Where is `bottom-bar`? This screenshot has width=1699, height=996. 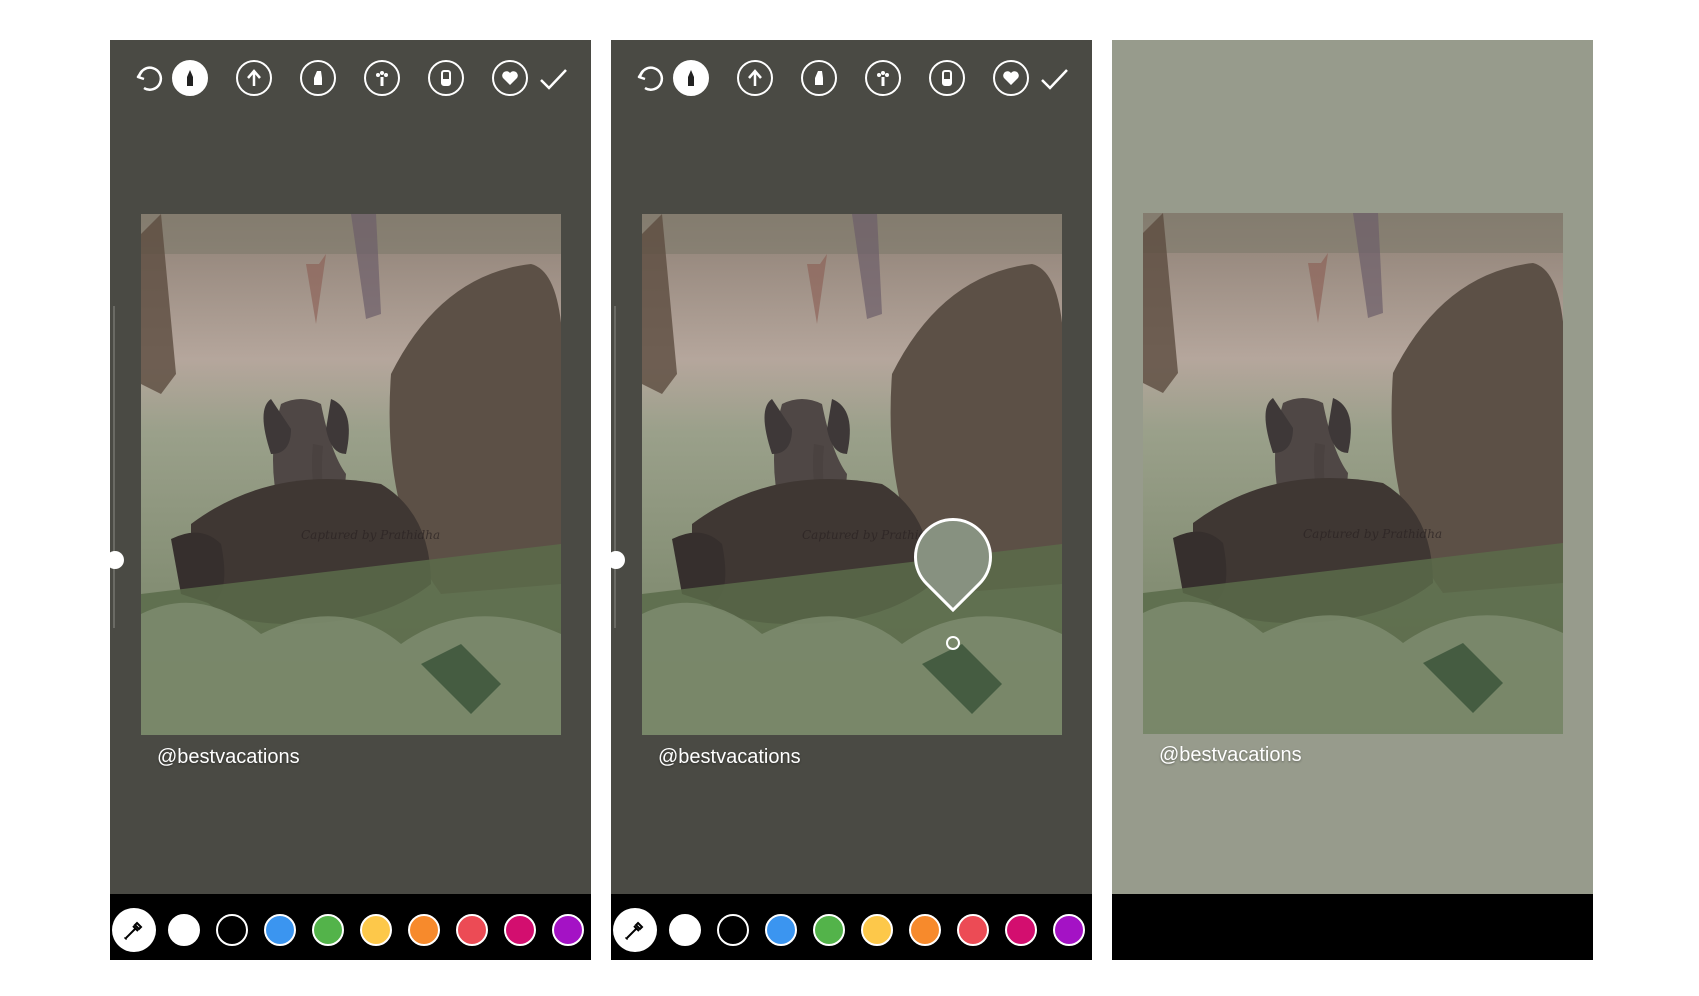
bottom-bar is located at coordinates (1352, 927).